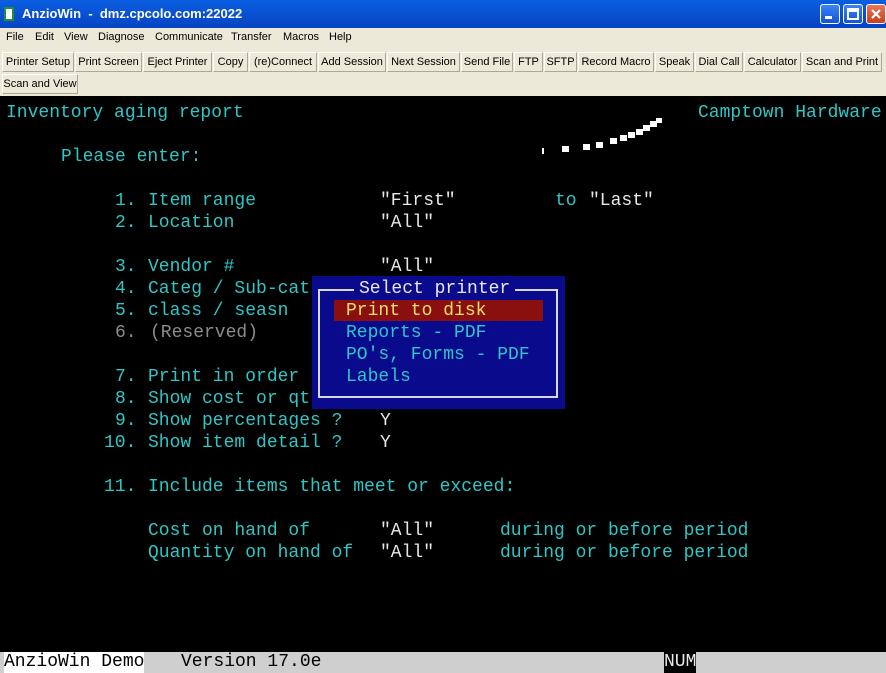  Describe the element at coordinates (191, 223) in the screenshot. I see `field-label-location: Location` at that location.